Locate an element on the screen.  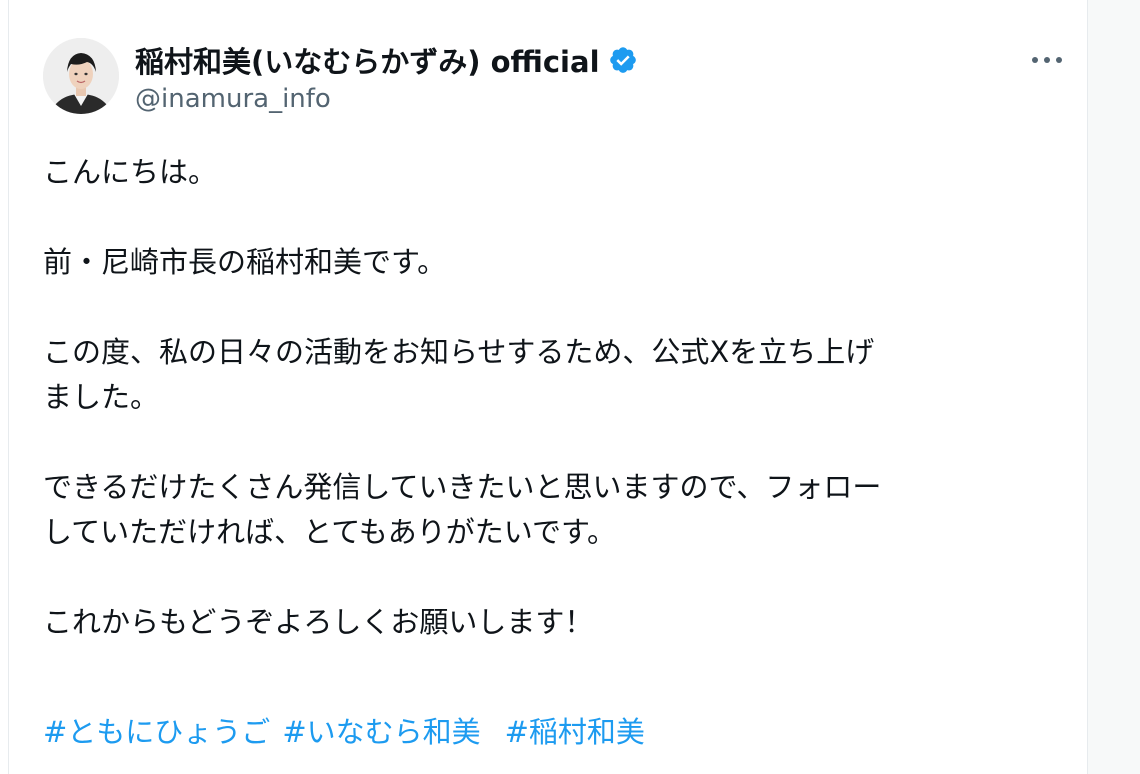
more-horizontal-icon is located at coordinates (1047, 60).